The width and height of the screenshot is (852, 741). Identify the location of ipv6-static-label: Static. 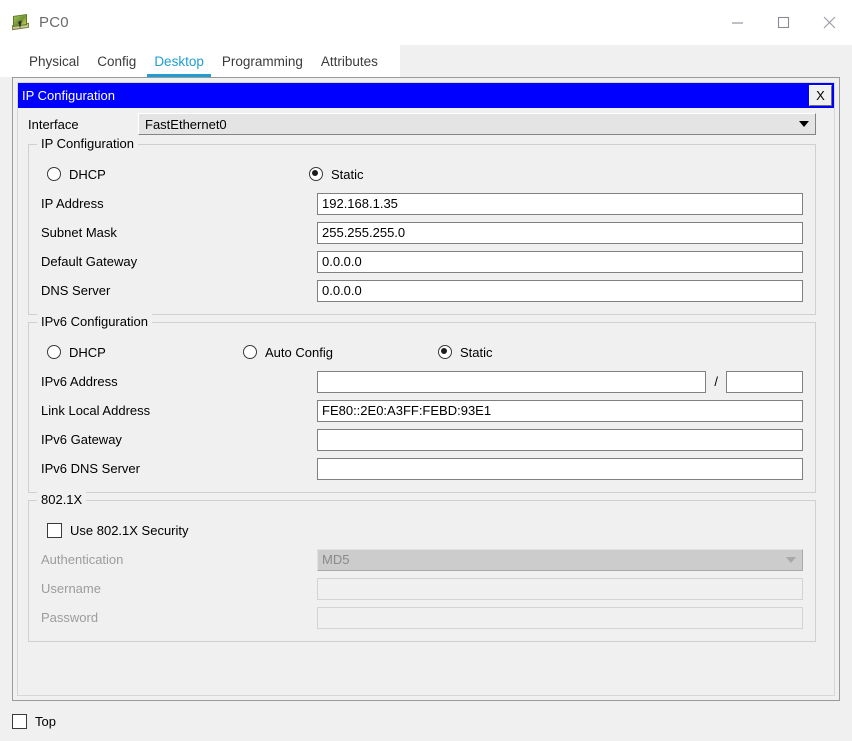
(476, 352).